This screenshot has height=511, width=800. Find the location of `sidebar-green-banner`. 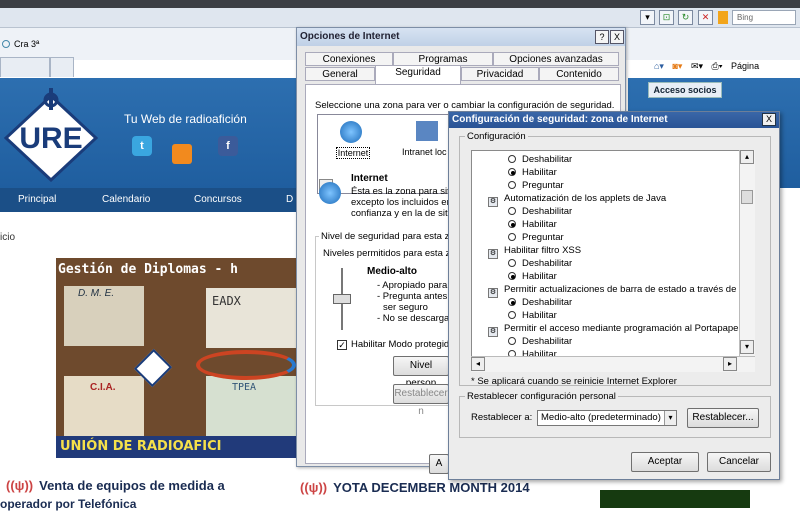

sidebar-green-banner is located at coordinates (675, 499).